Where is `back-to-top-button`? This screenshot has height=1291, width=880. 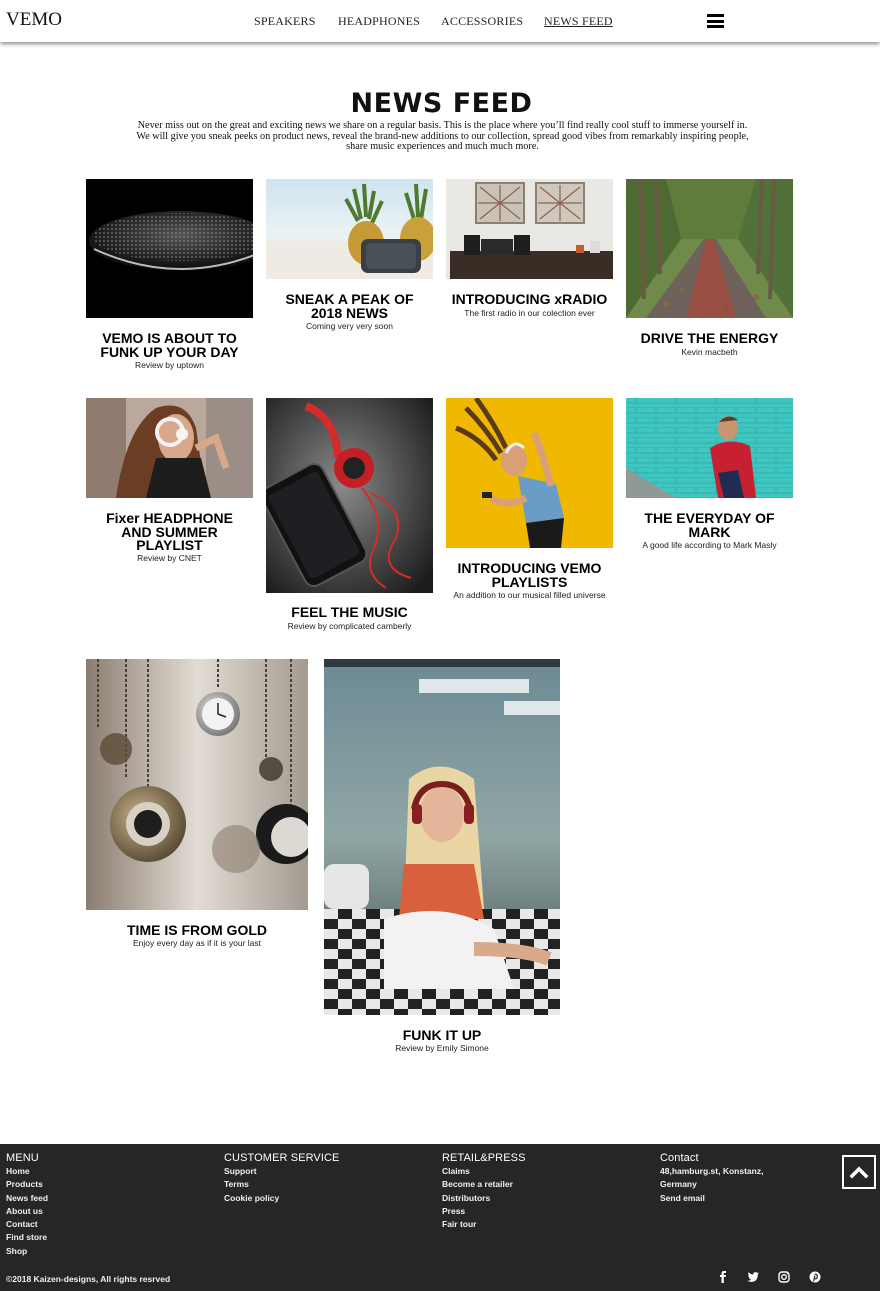
back-to-top-button is located at coordinates (859, 1172).